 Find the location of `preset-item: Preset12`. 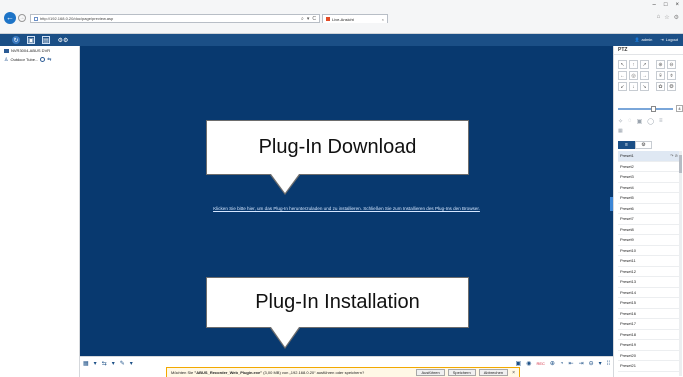

preset-item: Preset12 is located at coordinates (649, 272).